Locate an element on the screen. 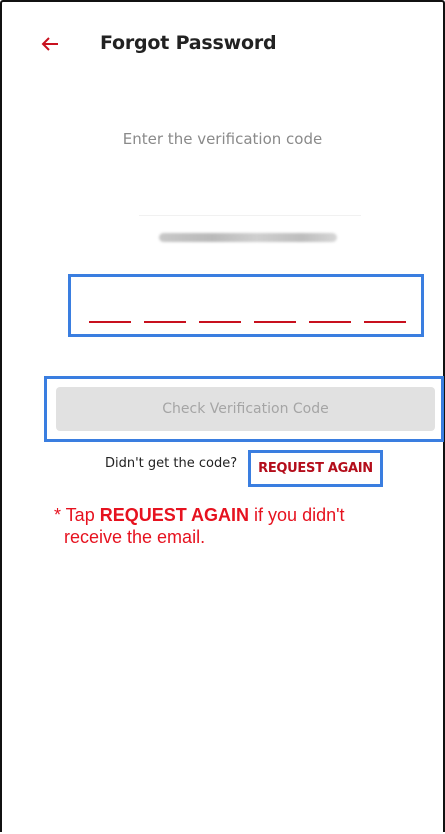 The image size is (445, 834). app-header: Forgot Password is located at coordinates (222, 42).